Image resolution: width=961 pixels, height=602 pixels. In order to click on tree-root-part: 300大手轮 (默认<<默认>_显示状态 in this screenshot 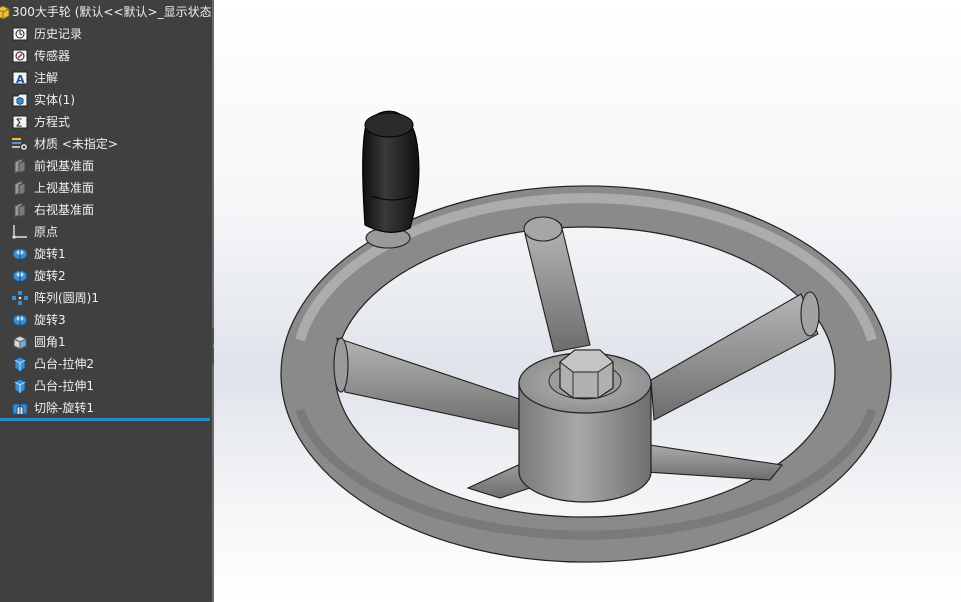, I will do `click(106, 12)`.